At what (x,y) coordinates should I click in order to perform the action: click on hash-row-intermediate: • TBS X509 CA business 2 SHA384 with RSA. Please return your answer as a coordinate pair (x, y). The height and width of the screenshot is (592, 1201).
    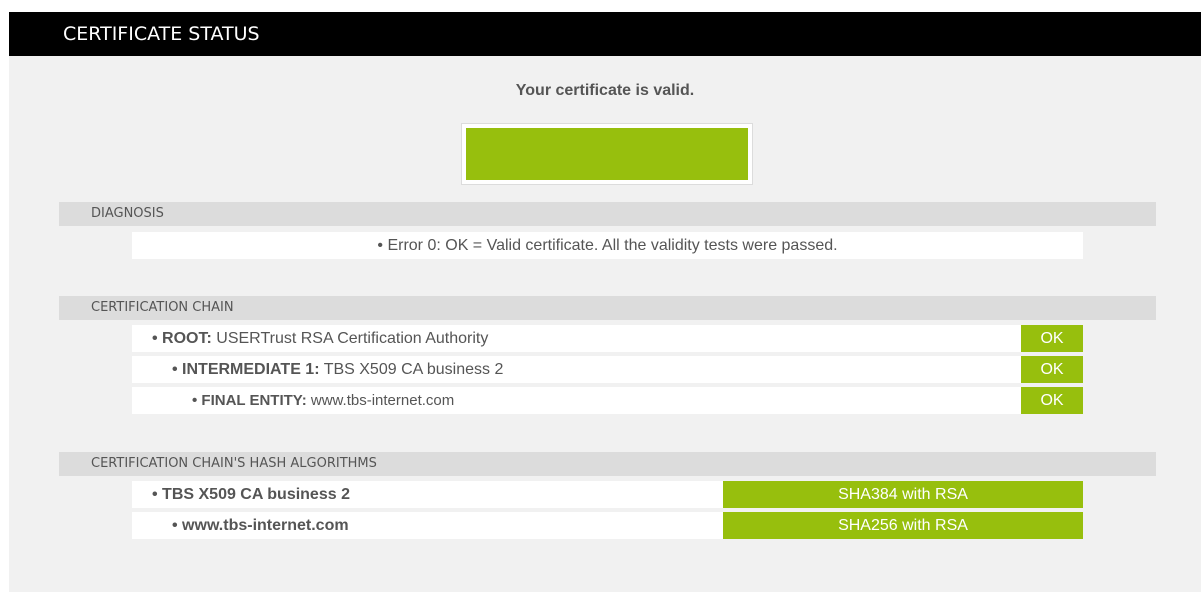
    Looking at the image, I should click on (607, 494).